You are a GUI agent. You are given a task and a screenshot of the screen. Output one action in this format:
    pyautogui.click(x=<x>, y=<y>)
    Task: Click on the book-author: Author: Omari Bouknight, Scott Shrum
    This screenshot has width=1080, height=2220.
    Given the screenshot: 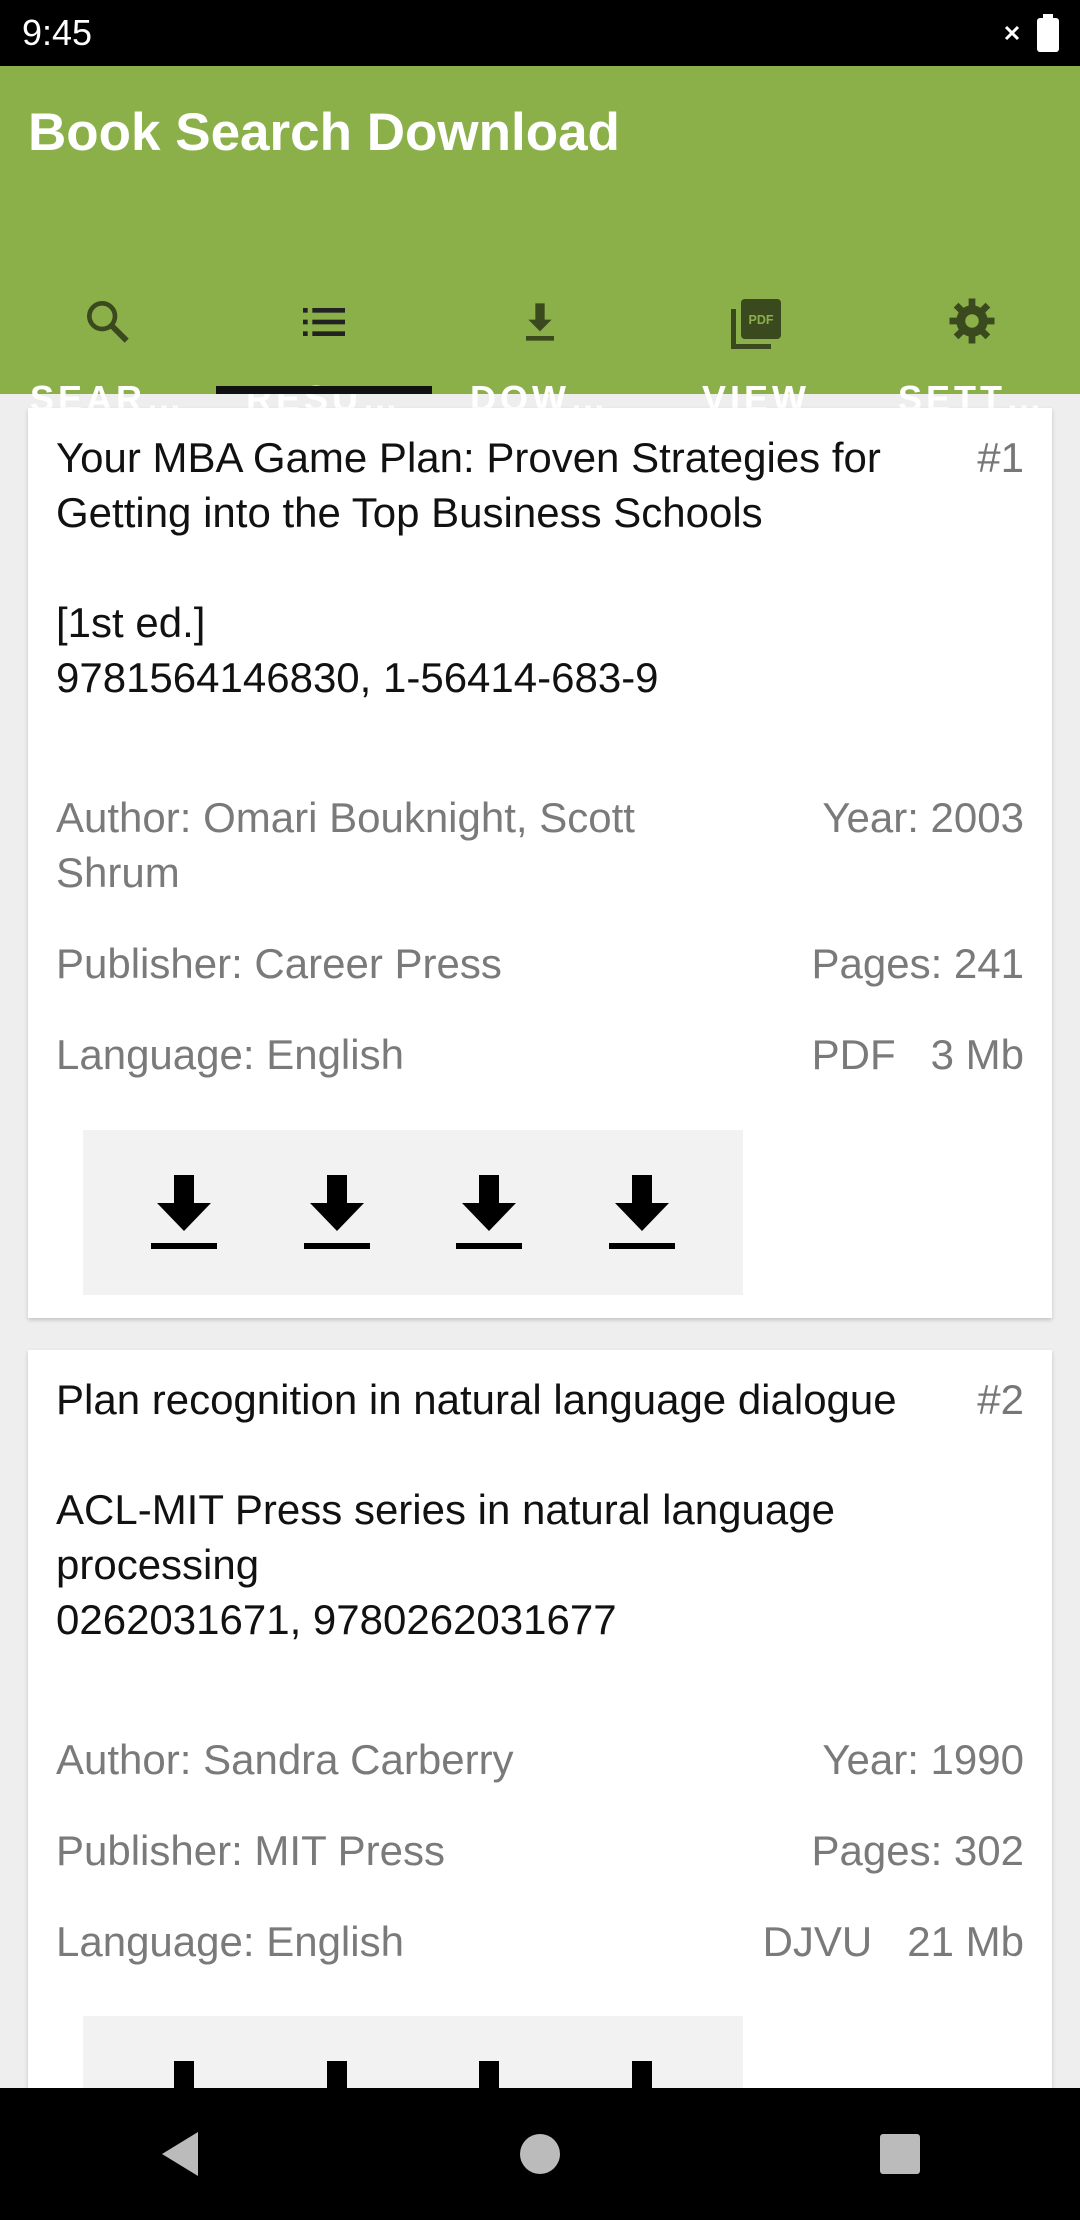 What is the action you would take?
    pyautogui.click(x=345, y=845)
    